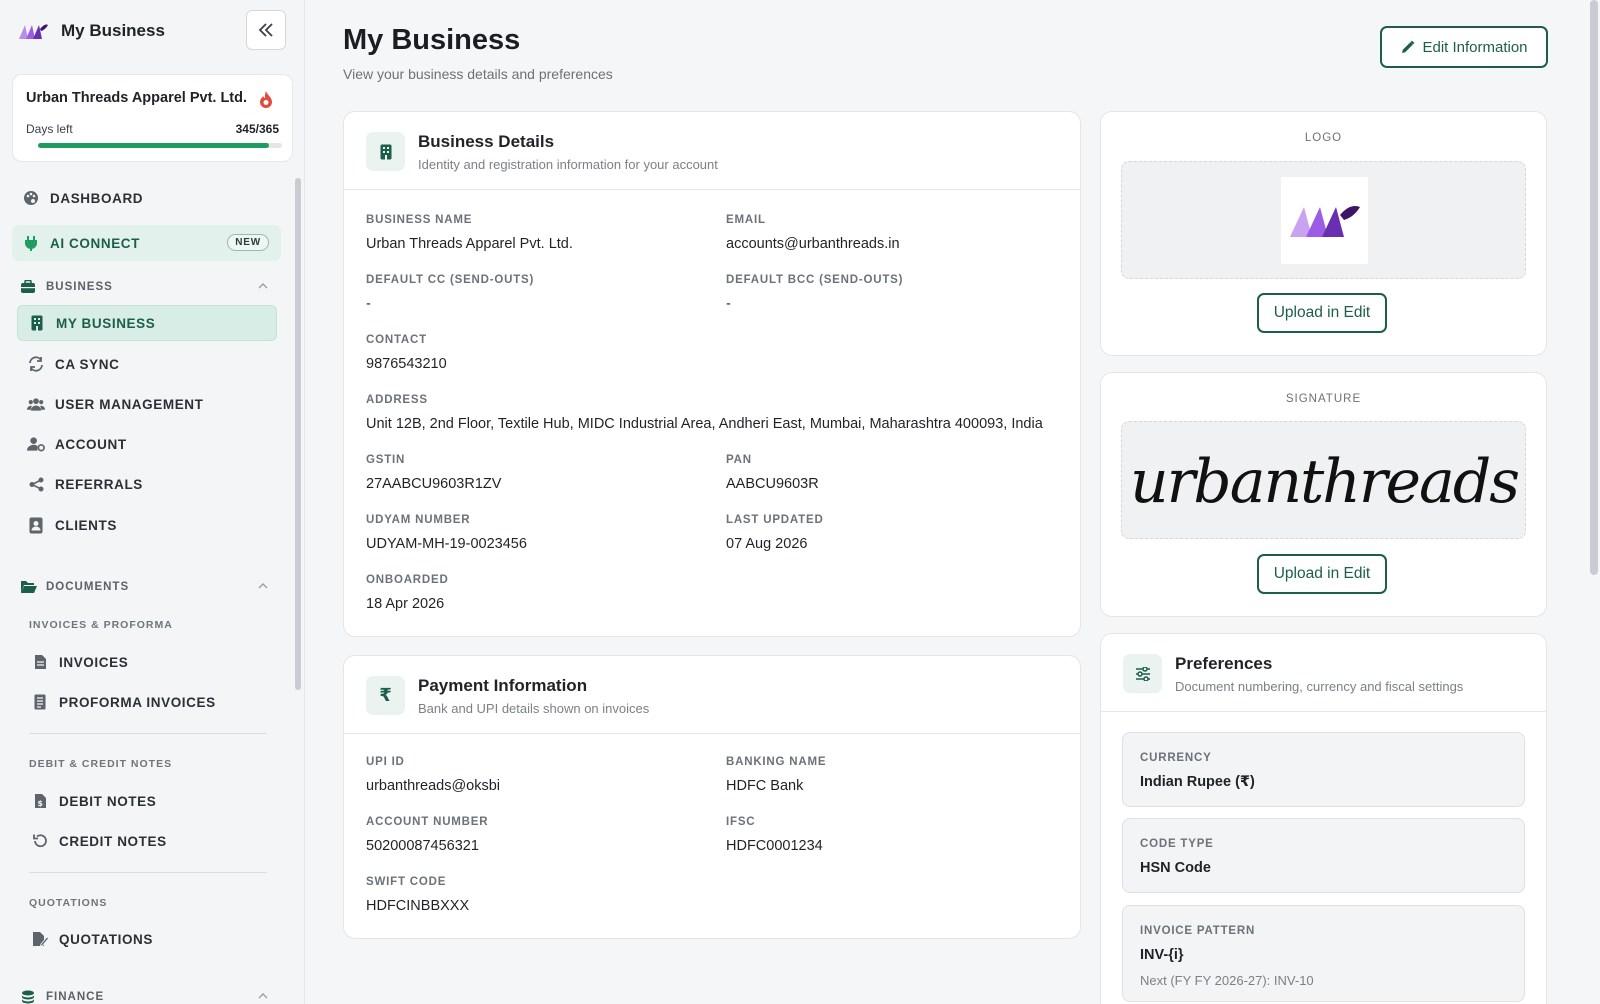 This screenshot has width=1600, height=1004. Describe the element at coordinates (148, 872) in the screenshot. I see `divider` at that location.